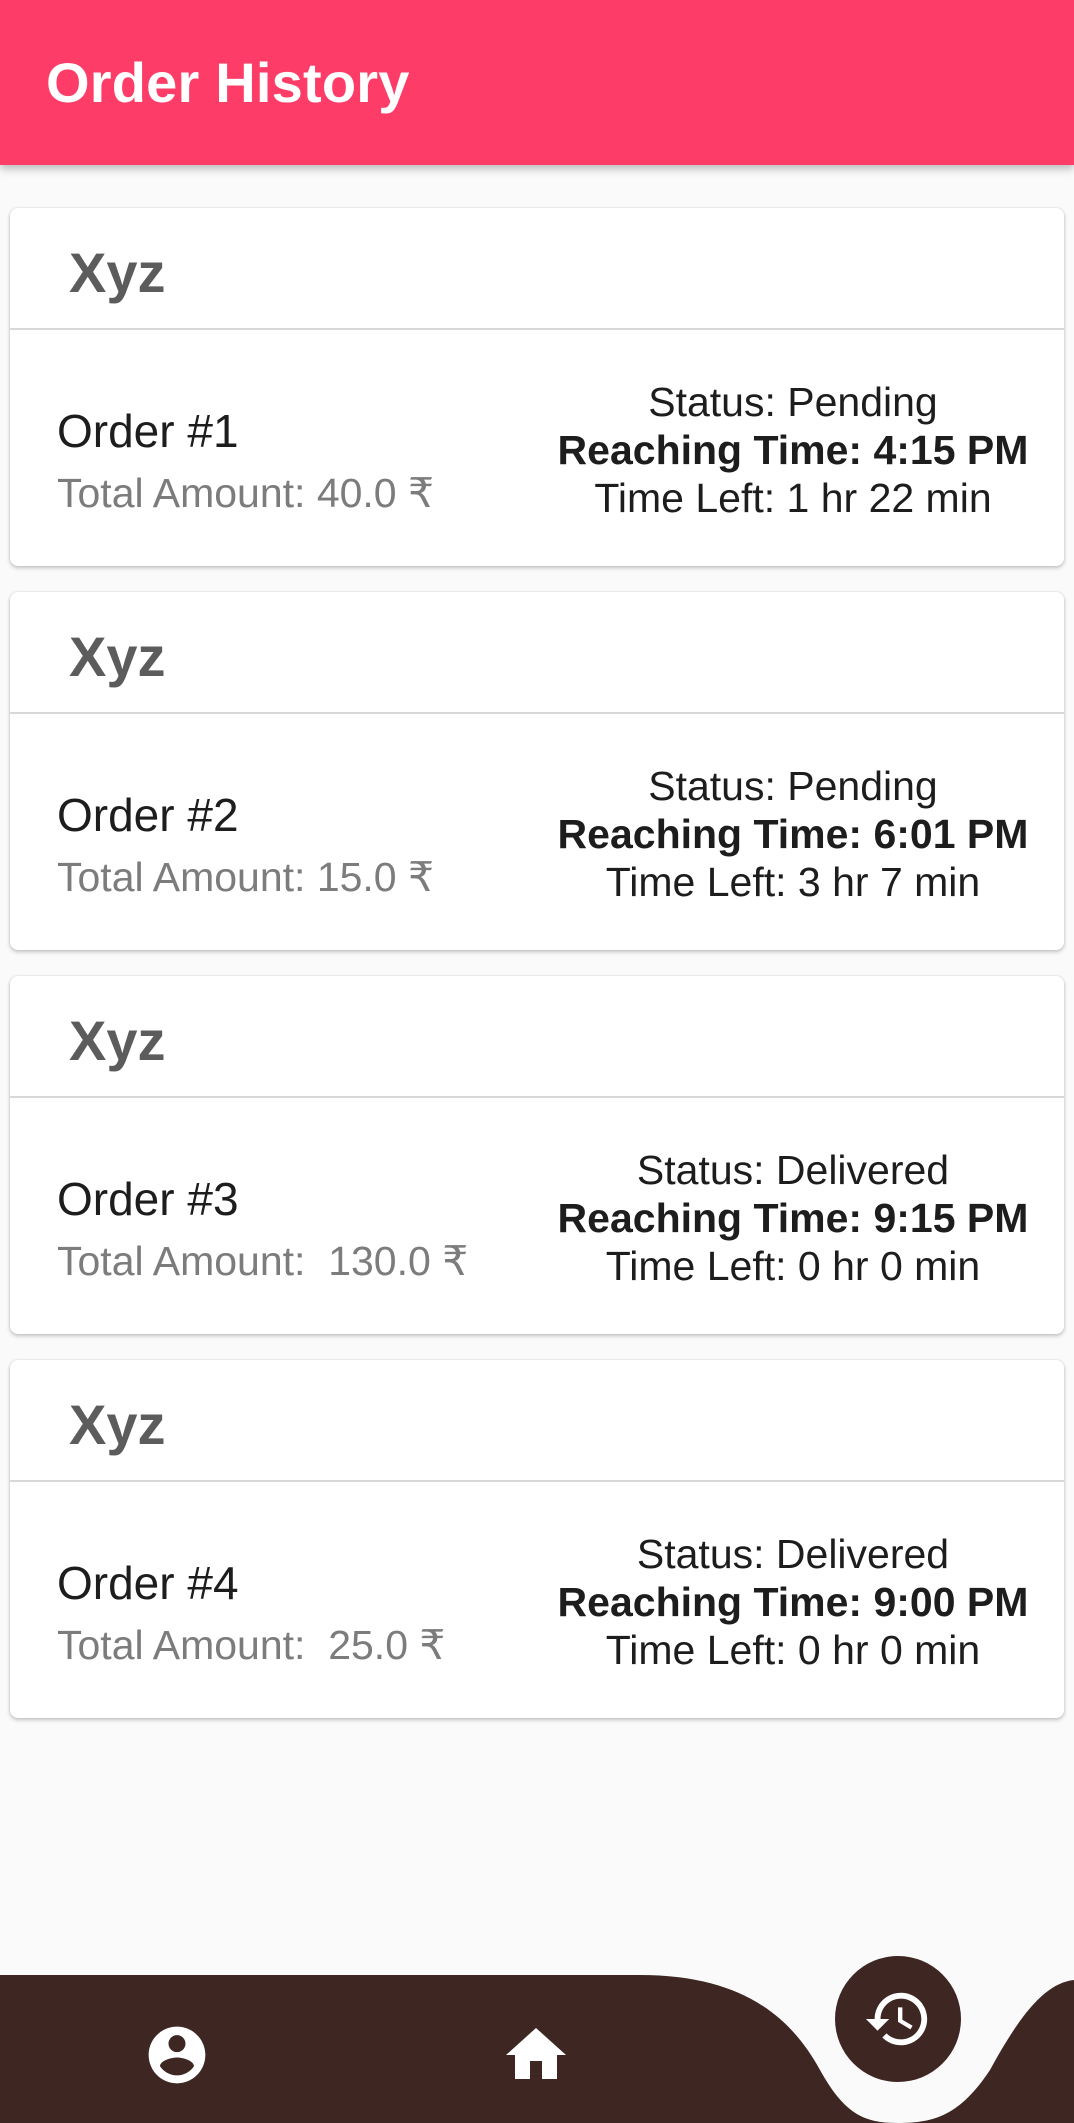 Image resolution: width=1074 pixels, height=2123 pixels. I want to click on order-reaching-time: Reaching Time: 9:15 PM, so click(793, 1218).